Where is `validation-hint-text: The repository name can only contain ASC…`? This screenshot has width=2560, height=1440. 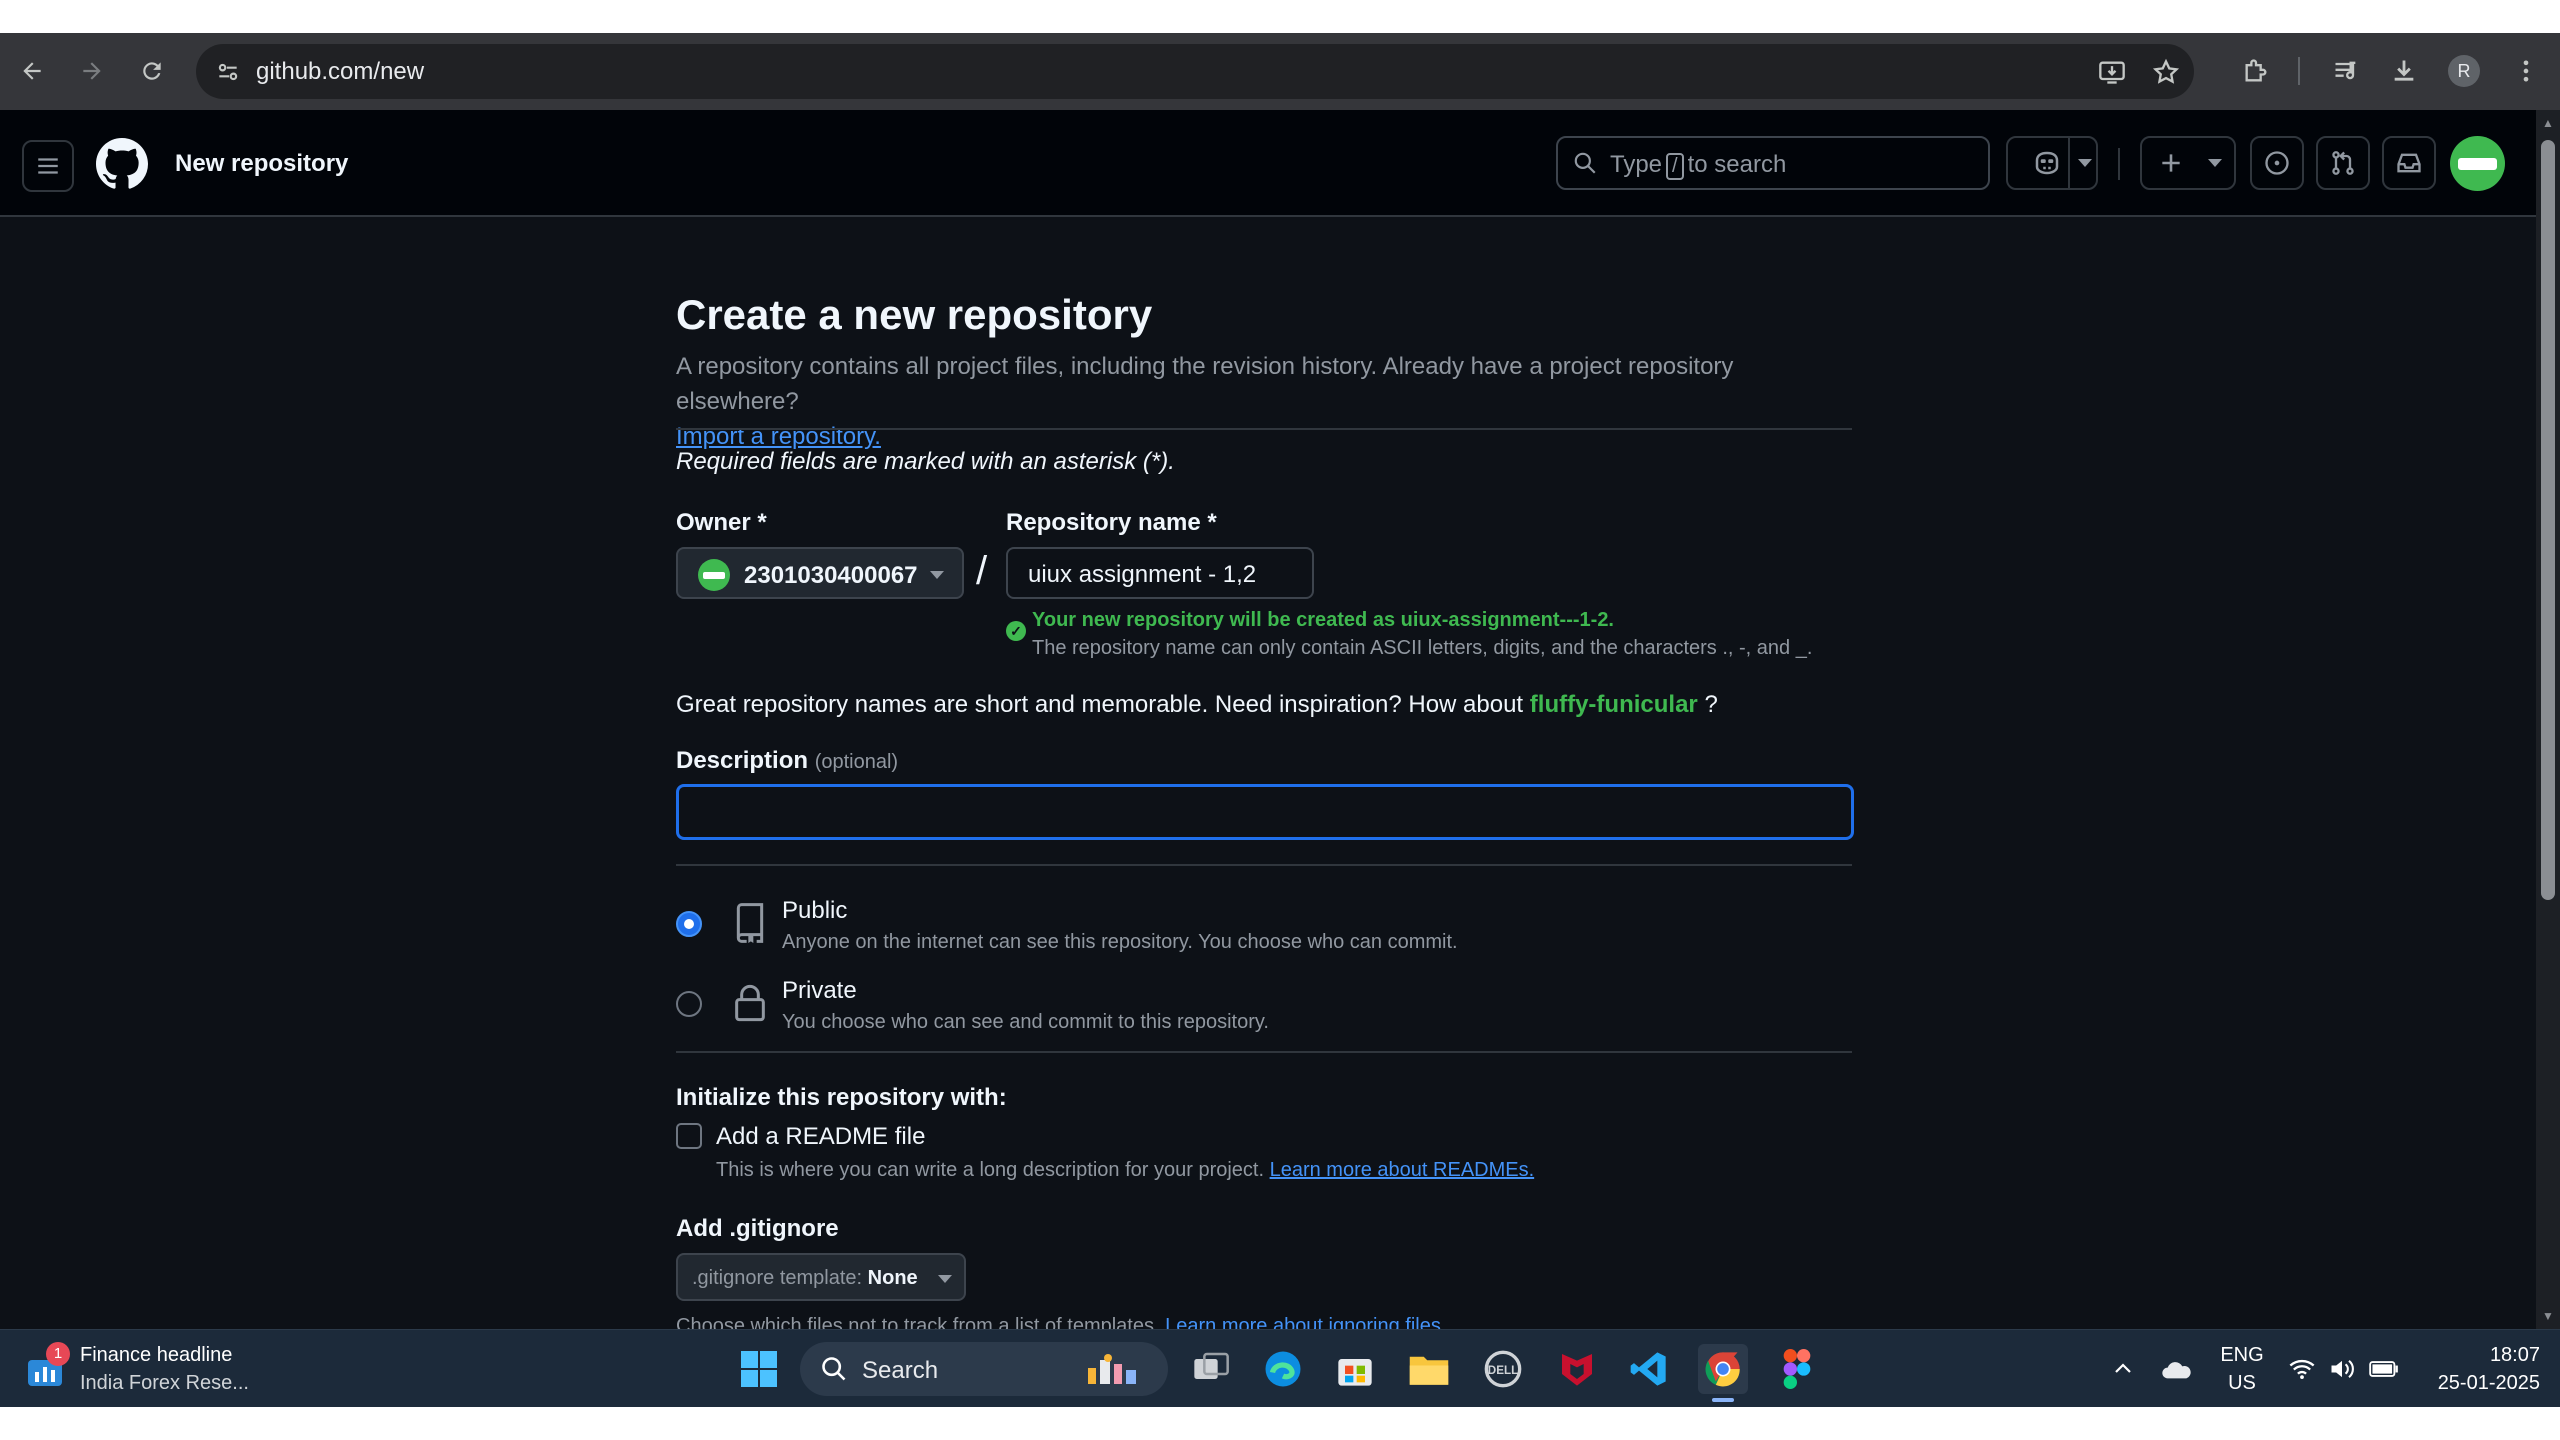 validation-hint-text: The repository name can only contain ASC… is located at coordinates (1422, 648).